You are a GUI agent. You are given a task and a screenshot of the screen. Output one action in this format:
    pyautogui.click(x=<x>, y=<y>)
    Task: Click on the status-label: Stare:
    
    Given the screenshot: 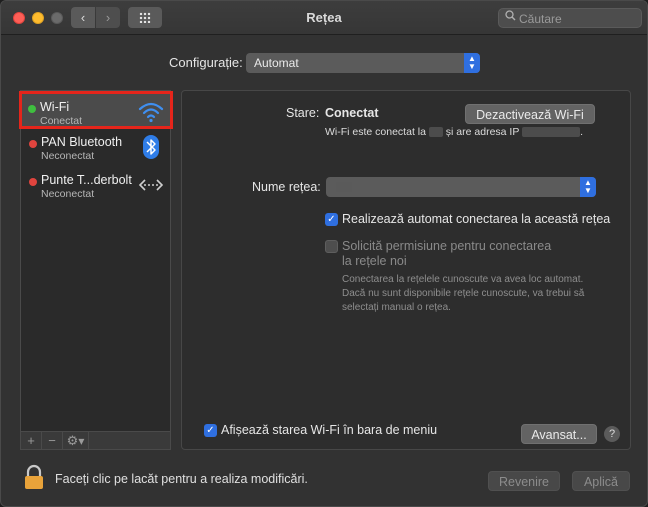 What is the action you would take?
    pyautogui.click(x=303, y=113)
    